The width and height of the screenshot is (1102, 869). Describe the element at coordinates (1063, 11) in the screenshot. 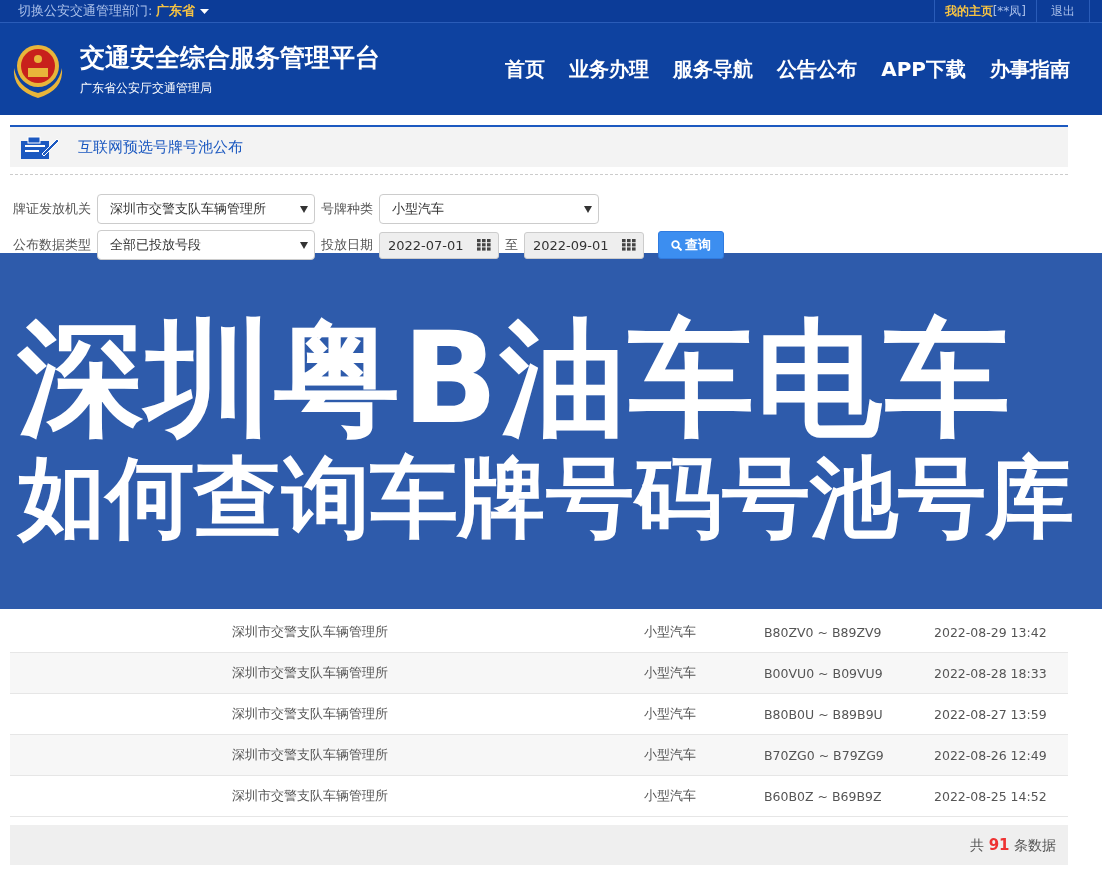

I see `logout-link: 退出` at that location.